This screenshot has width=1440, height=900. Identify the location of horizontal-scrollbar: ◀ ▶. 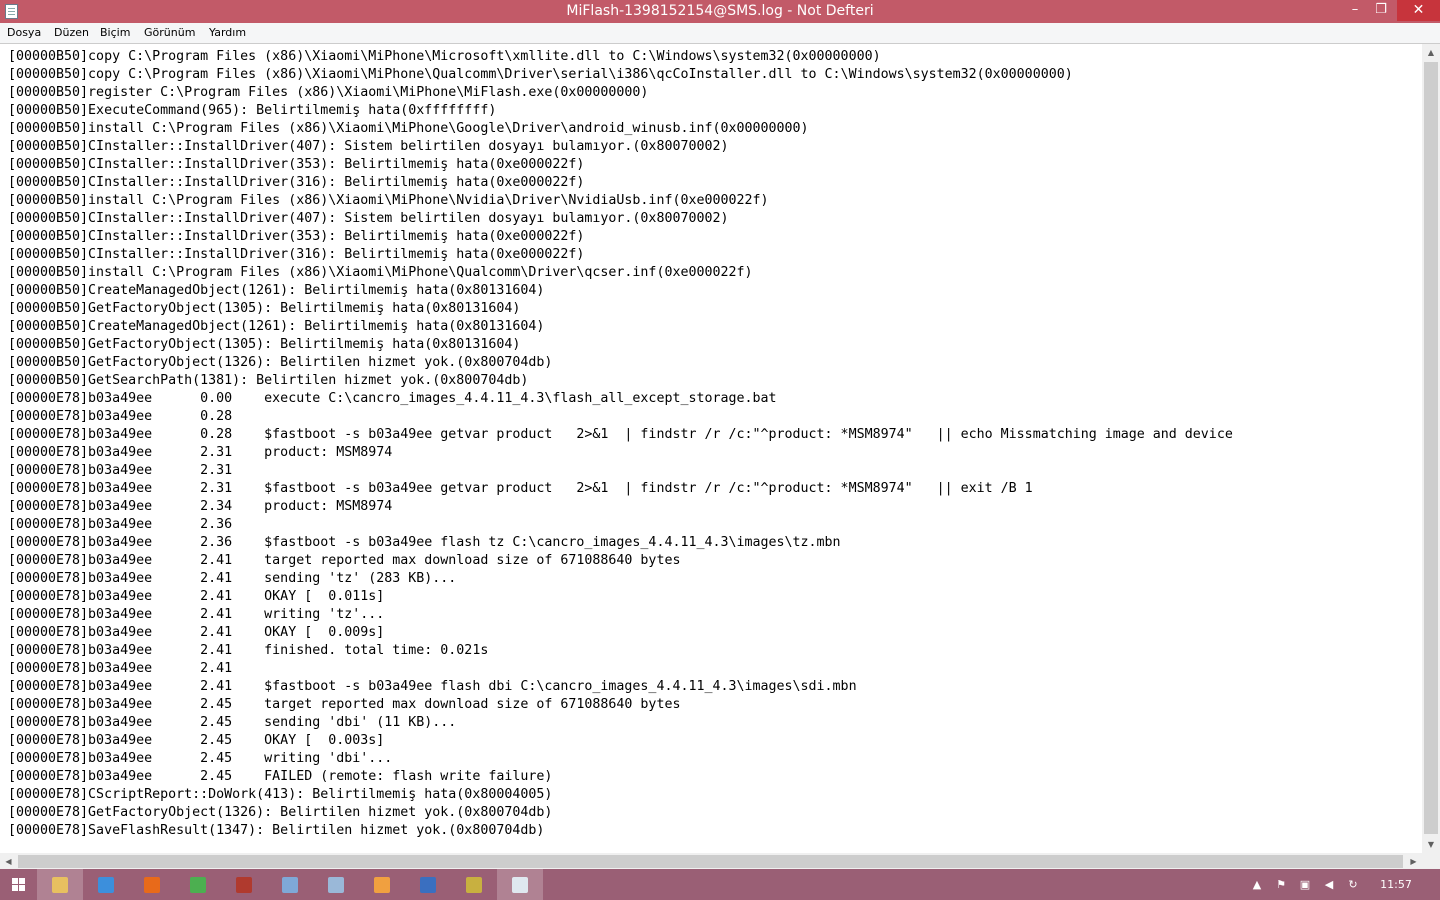
(711, 861).